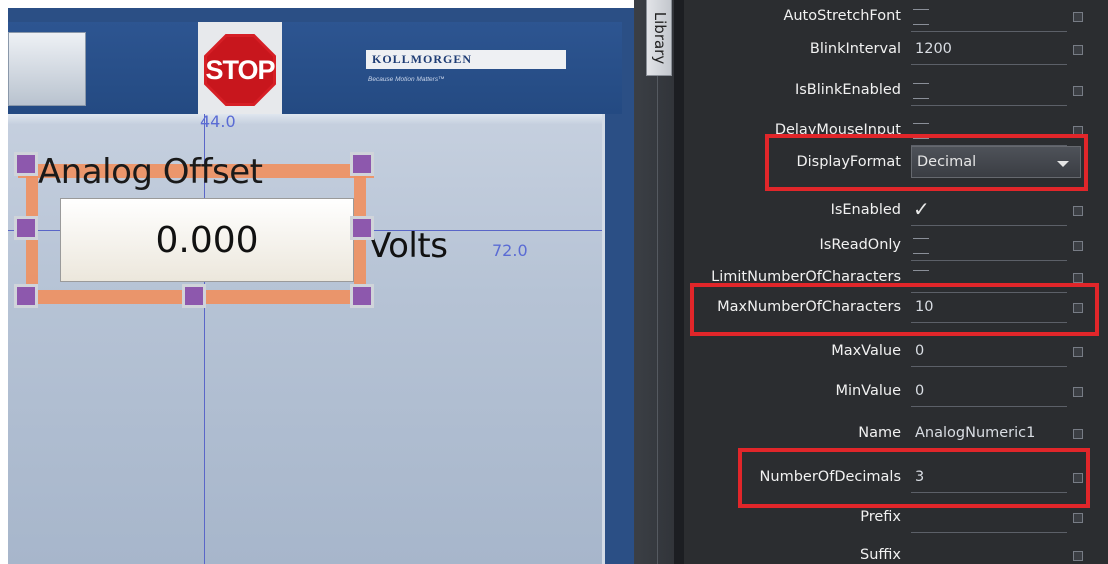 The width and height of the screenshot is (1108, 564). Describe the element at coordinates (879, 433) in the screenshot. I see `property-label: Name` at that location.